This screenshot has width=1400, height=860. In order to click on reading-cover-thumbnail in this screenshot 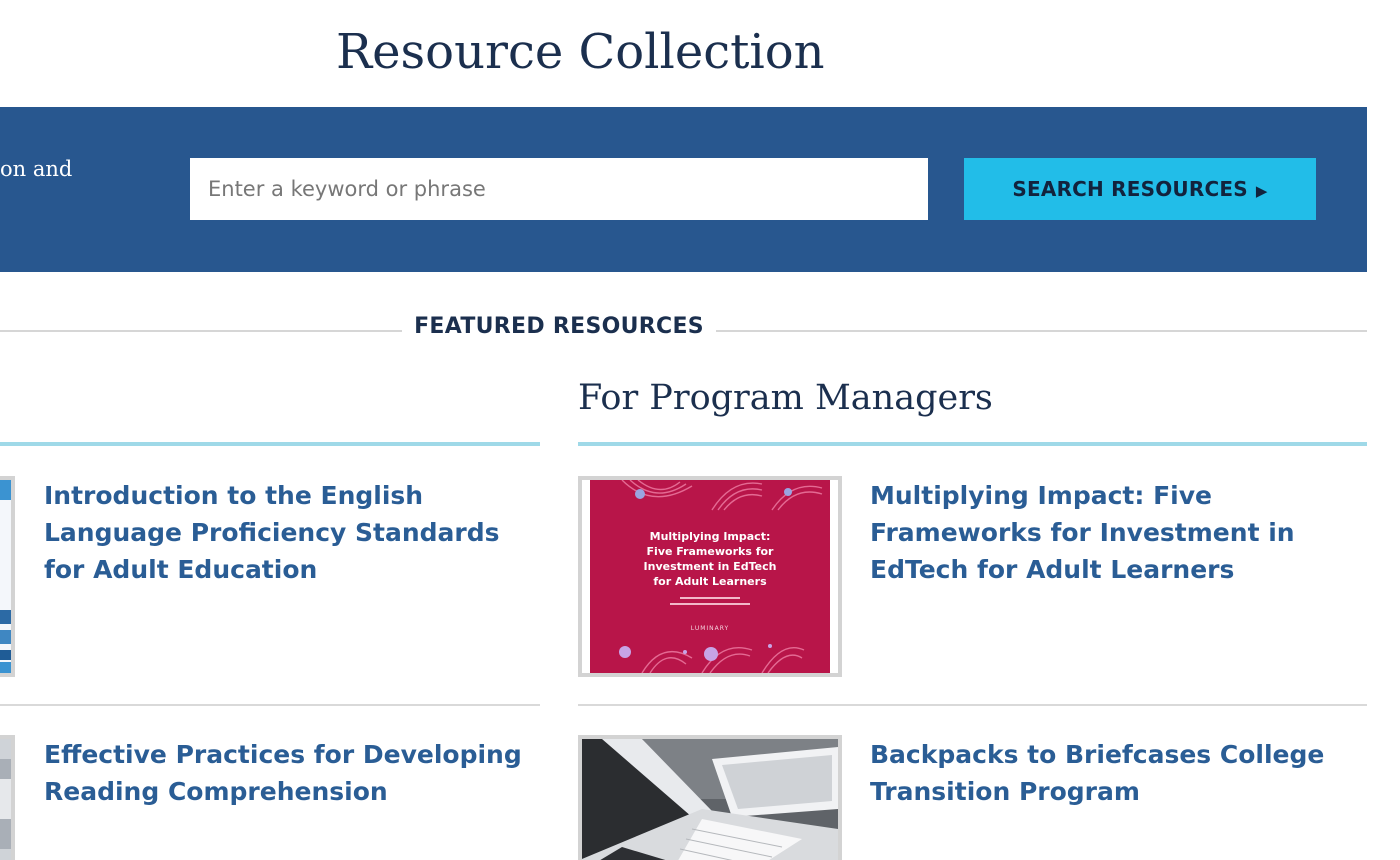, I will do `click(7, 797)`.